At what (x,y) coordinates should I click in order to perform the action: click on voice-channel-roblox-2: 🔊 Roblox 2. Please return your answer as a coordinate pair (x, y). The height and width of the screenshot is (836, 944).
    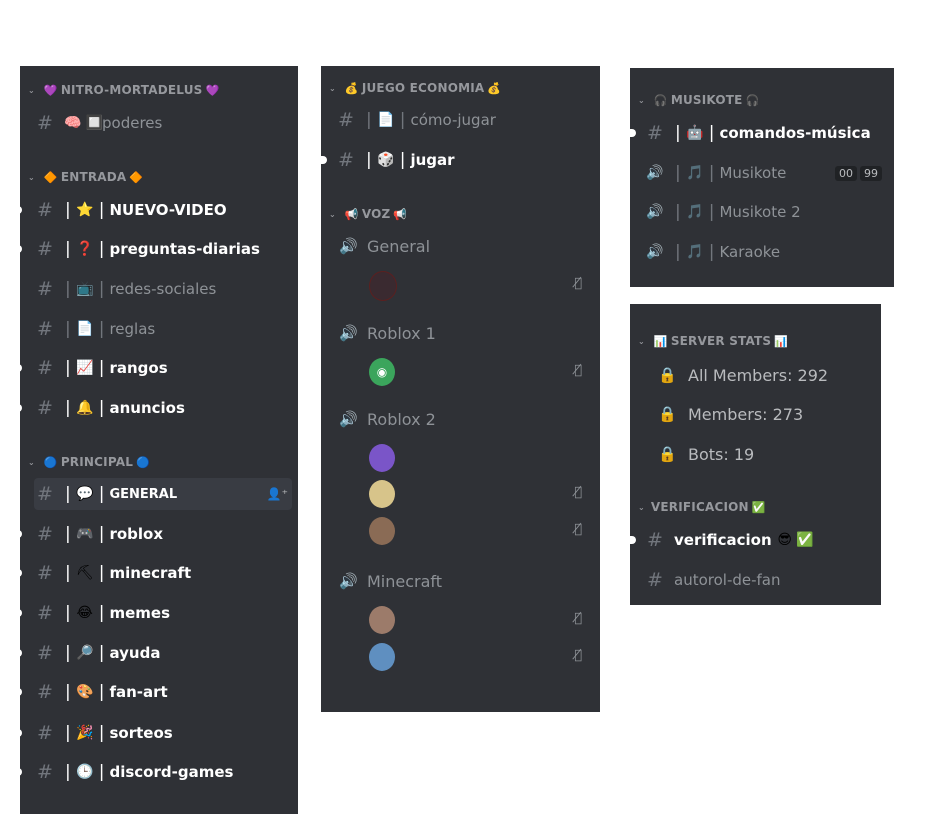
    Looking at the image, I should click on (466, 419).